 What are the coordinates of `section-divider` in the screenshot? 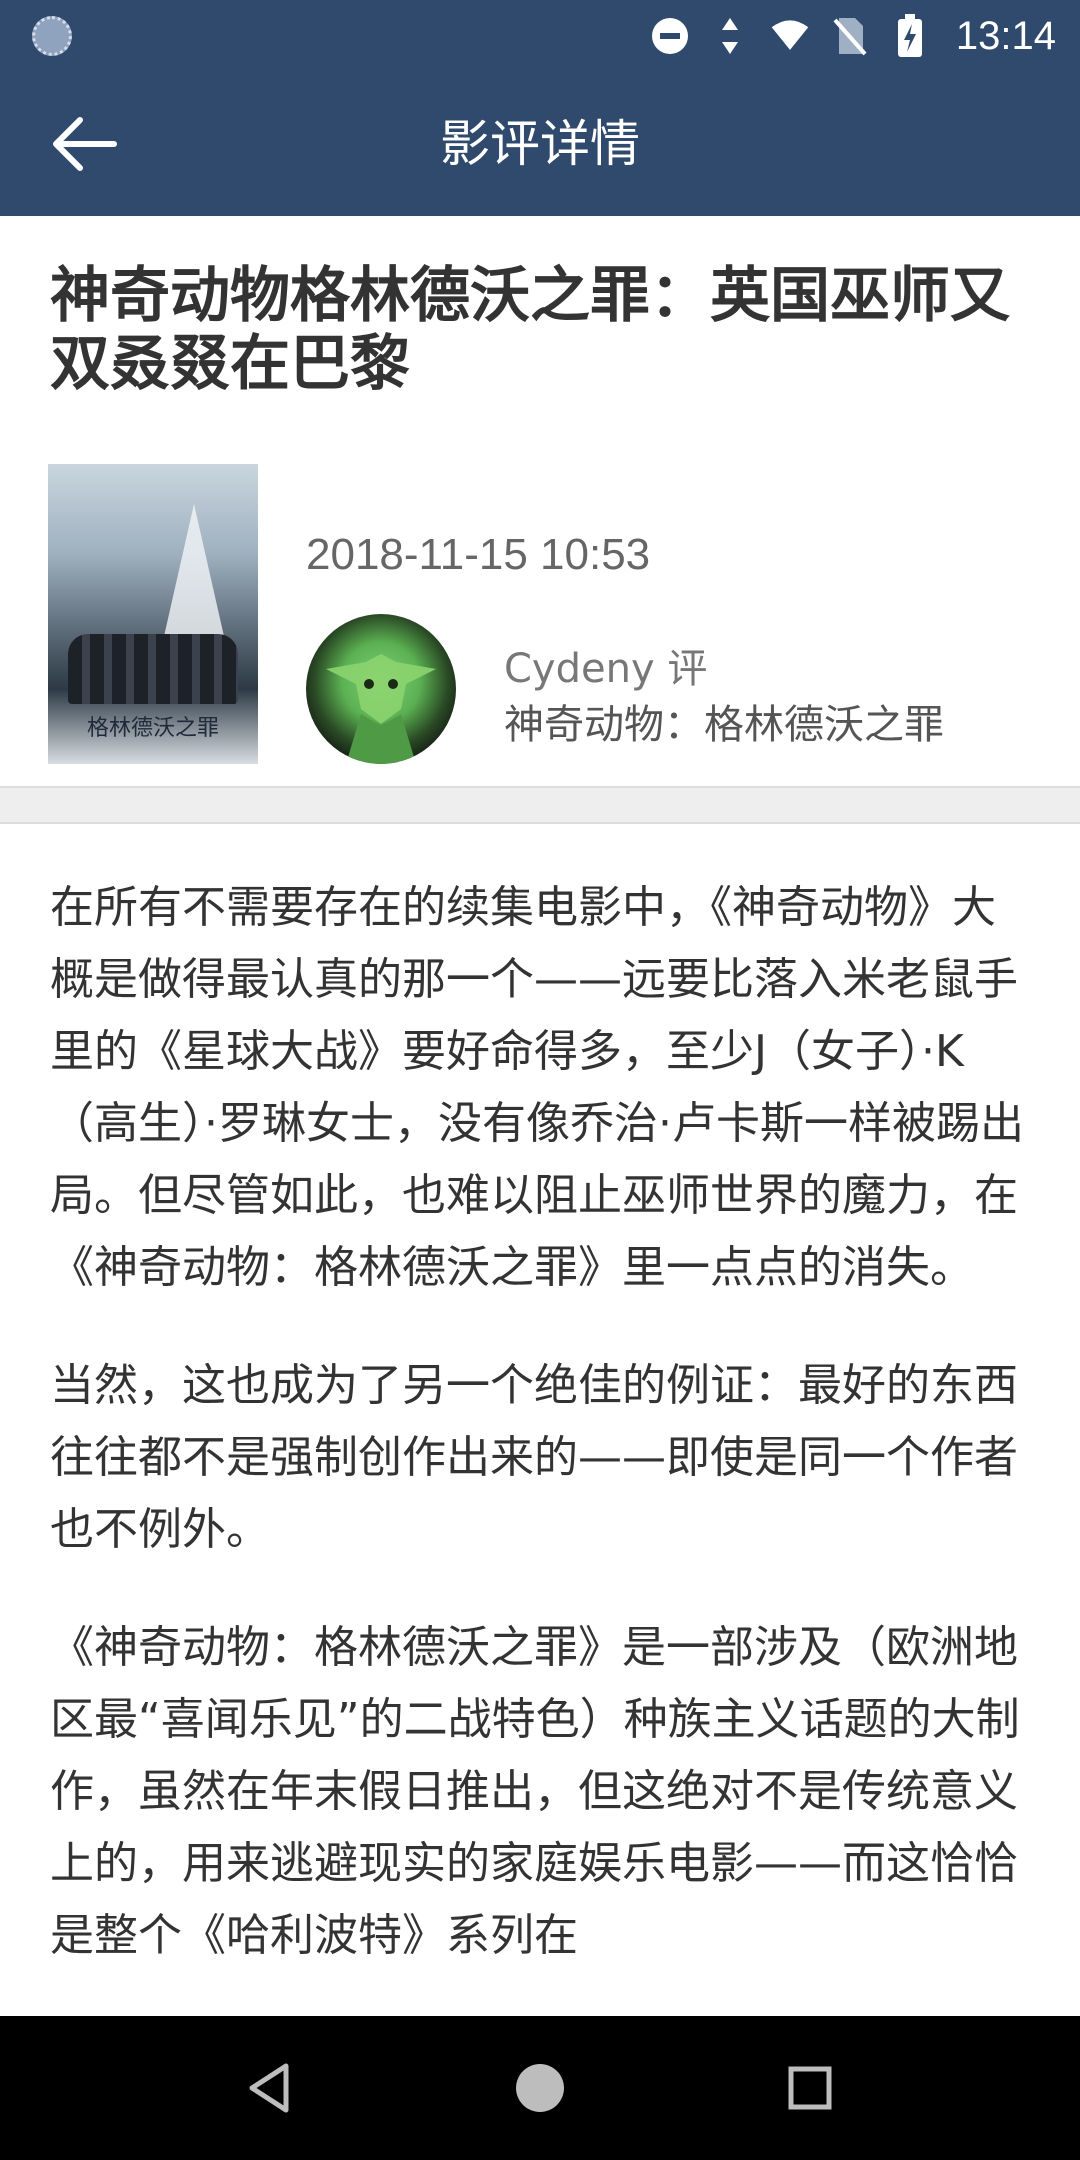 It's located at (540, 805).